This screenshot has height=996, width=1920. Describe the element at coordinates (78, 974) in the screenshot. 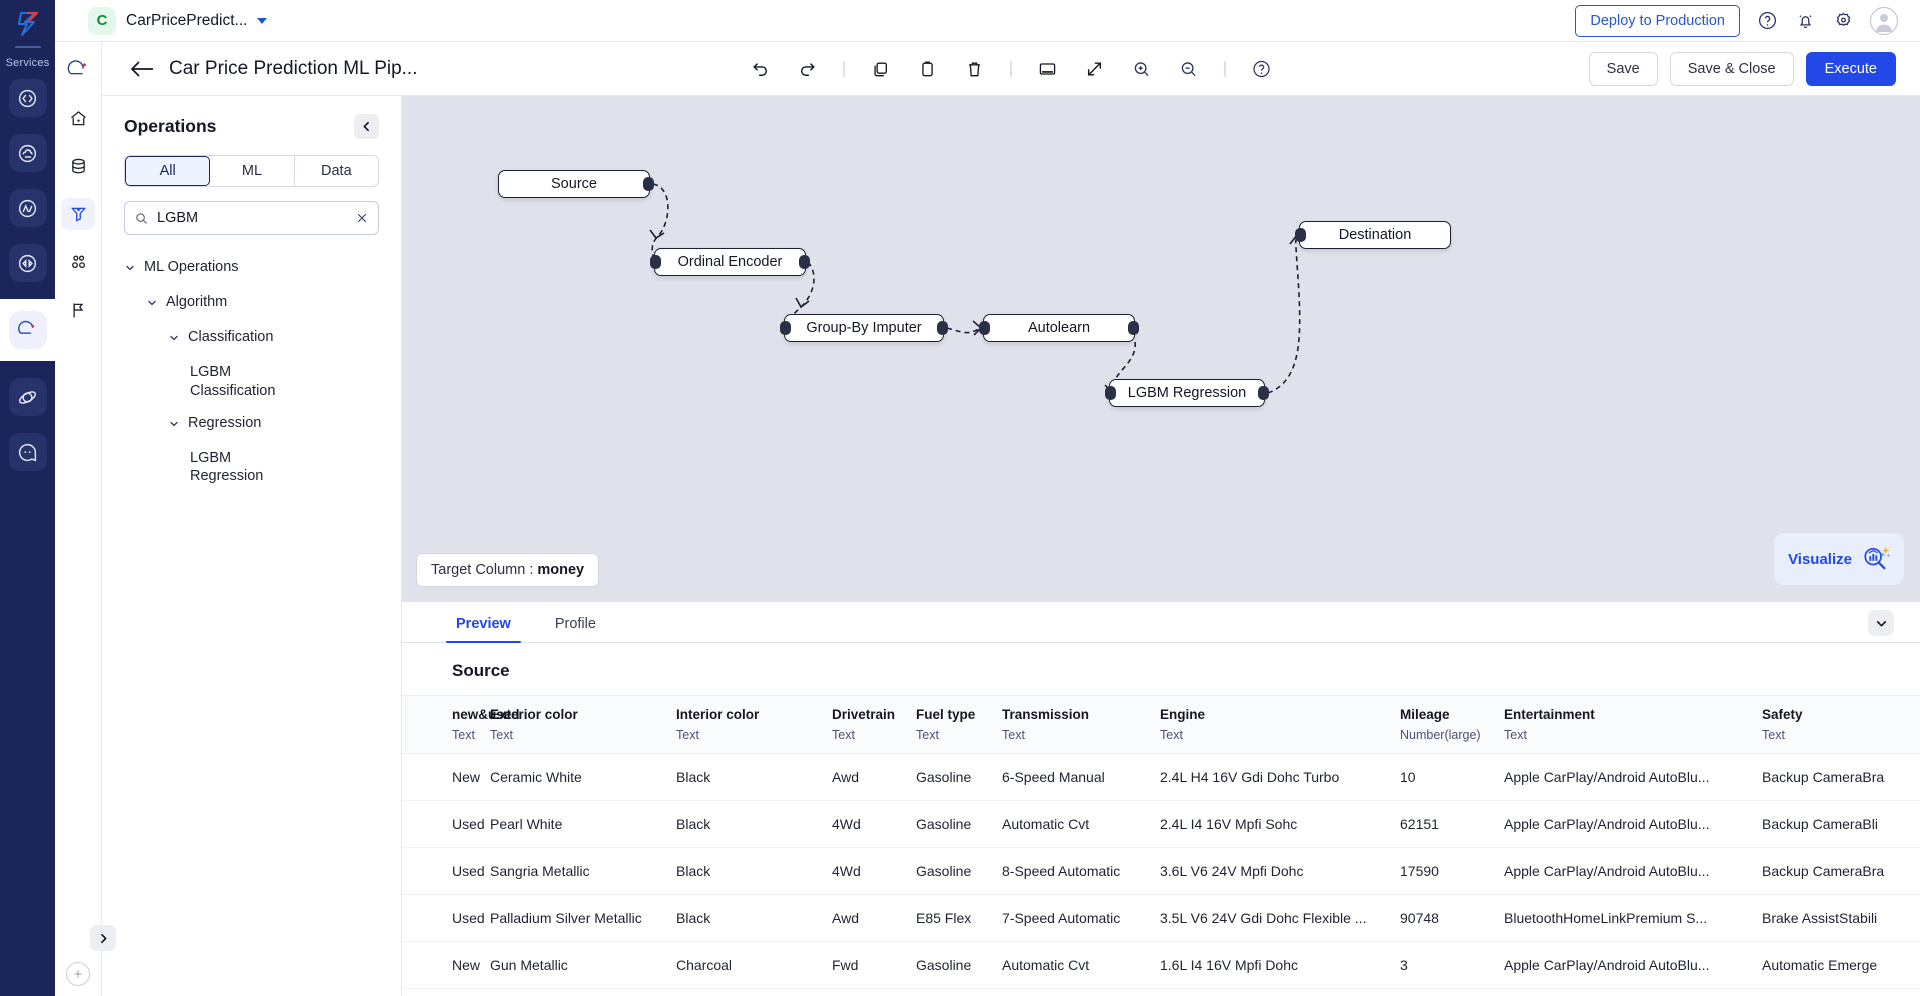

I see `add-item-button: +` at that location.